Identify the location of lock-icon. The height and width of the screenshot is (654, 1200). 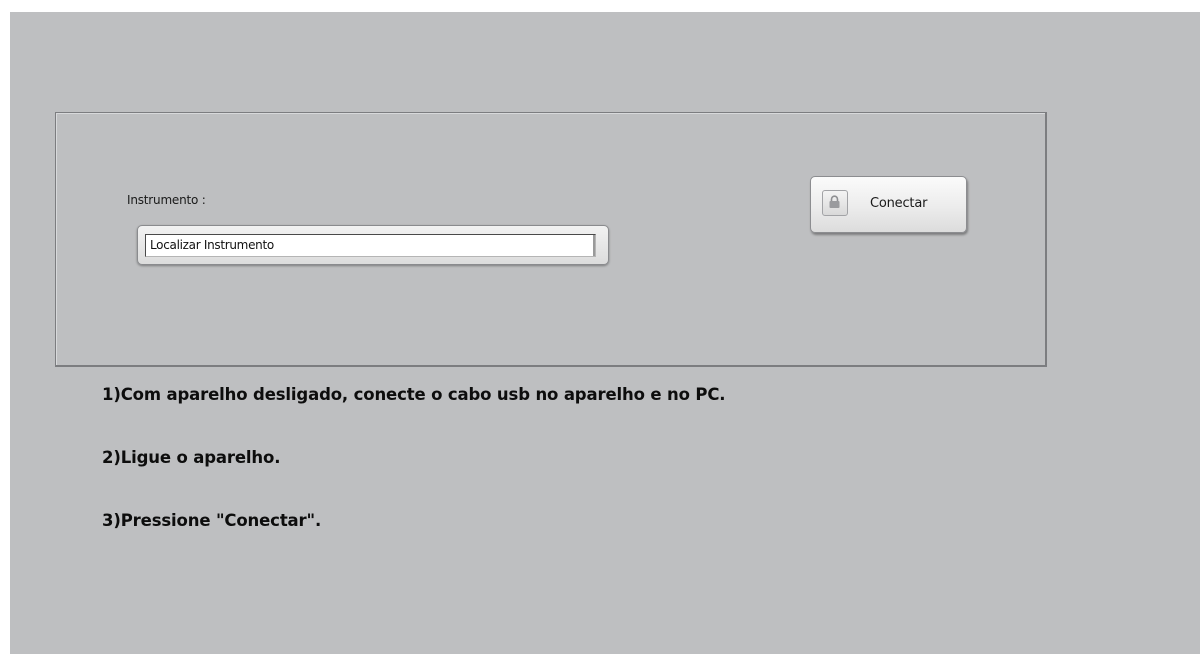
(835, 203).